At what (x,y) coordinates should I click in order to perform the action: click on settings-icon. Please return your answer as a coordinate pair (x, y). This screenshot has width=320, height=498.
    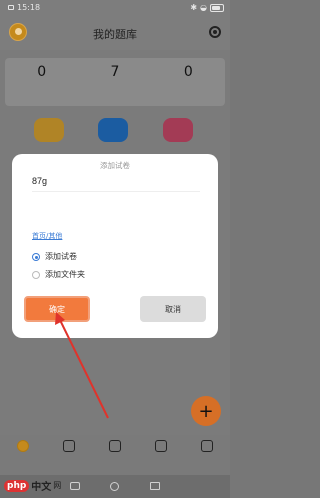
    Looking at the image, I should click on (215, 32).